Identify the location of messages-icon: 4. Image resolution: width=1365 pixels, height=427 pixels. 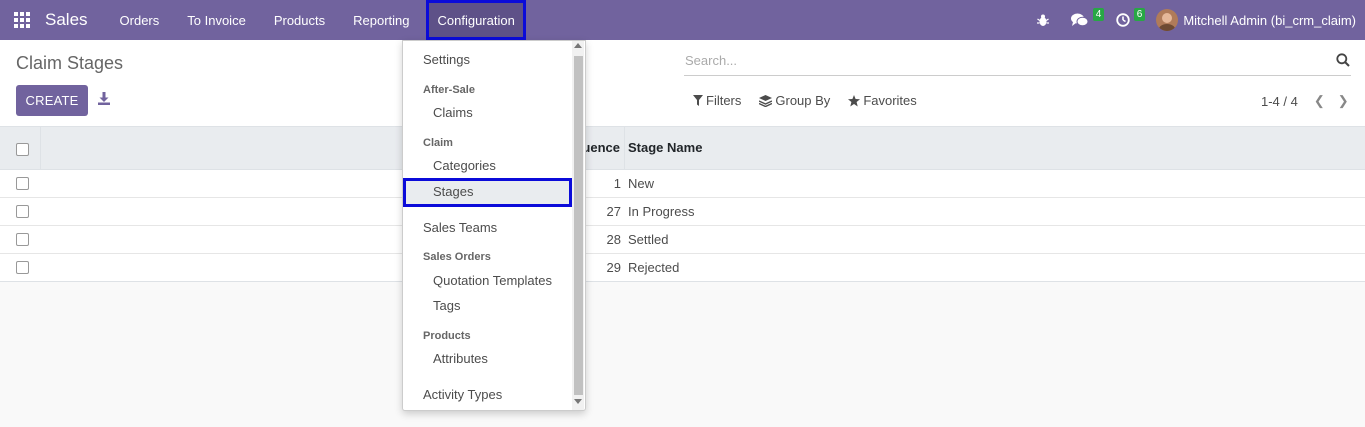
(1085, 20).